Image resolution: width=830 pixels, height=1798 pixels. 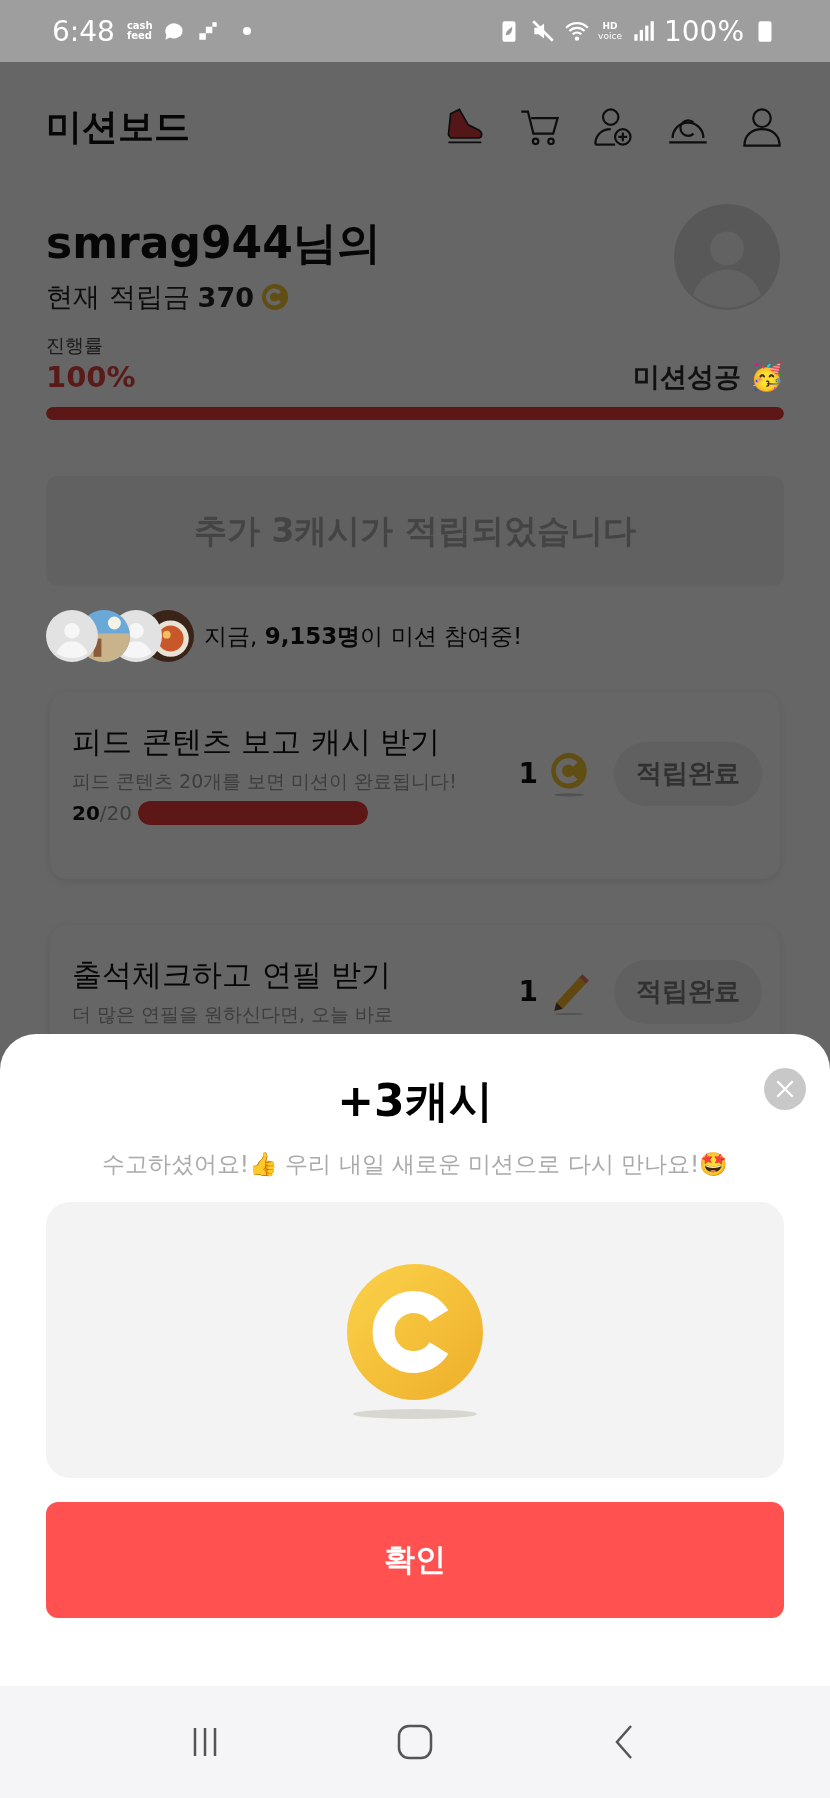 I want to click on participants-text: 지금, 9,153명이 미션 참여중!, so click(x=363, y=636).